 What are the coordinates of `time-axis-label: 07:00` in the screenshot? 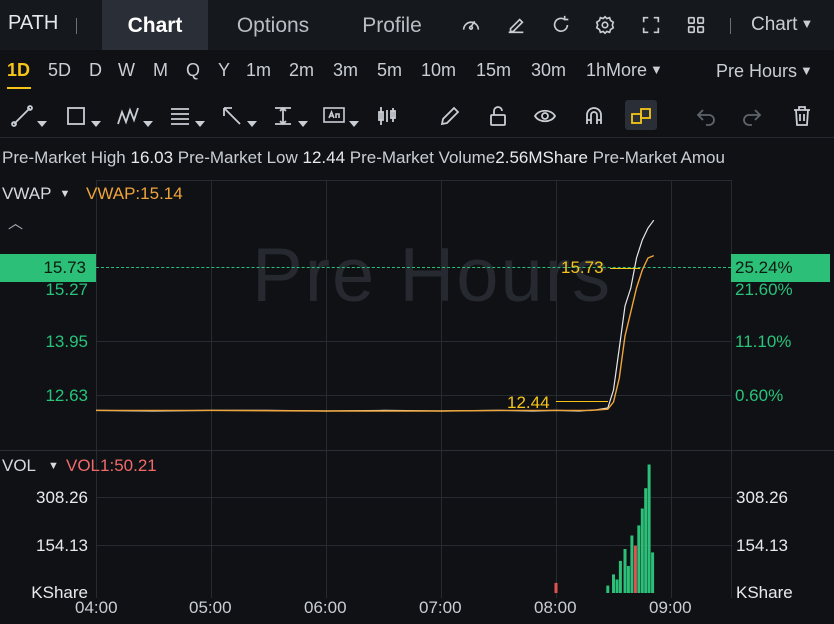 It's located at (440, 607).